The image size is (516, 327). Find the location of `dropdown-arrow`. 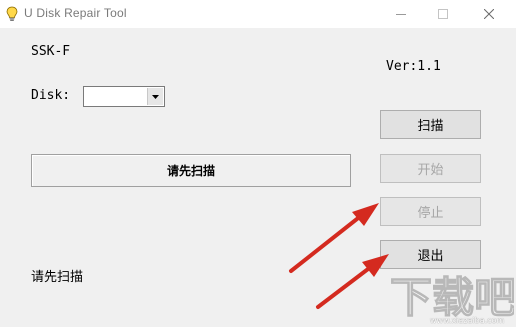

dropdown-arrow is located at coordinates (155, 96).